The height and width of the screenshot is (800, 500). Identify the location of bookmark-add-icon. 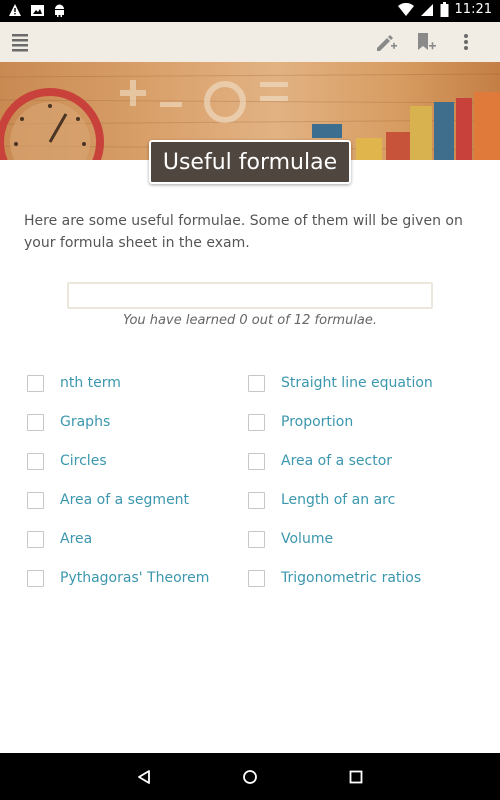
(427, 41).